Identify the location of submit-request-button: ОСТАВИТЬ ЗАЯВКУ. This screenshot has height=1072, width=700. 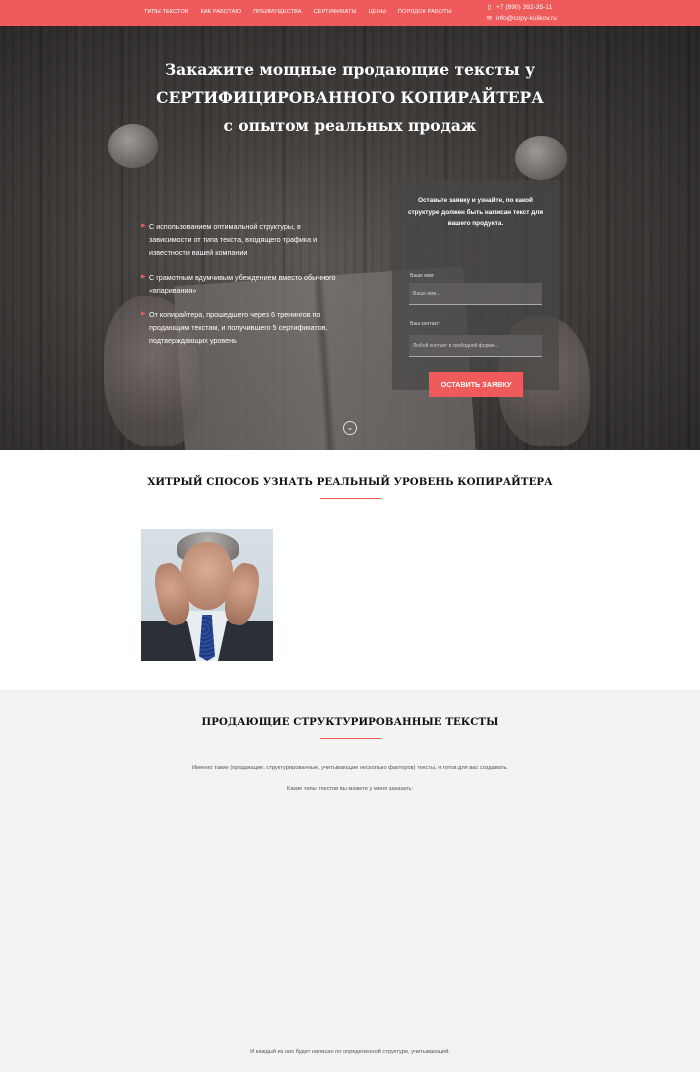
(476, 384).